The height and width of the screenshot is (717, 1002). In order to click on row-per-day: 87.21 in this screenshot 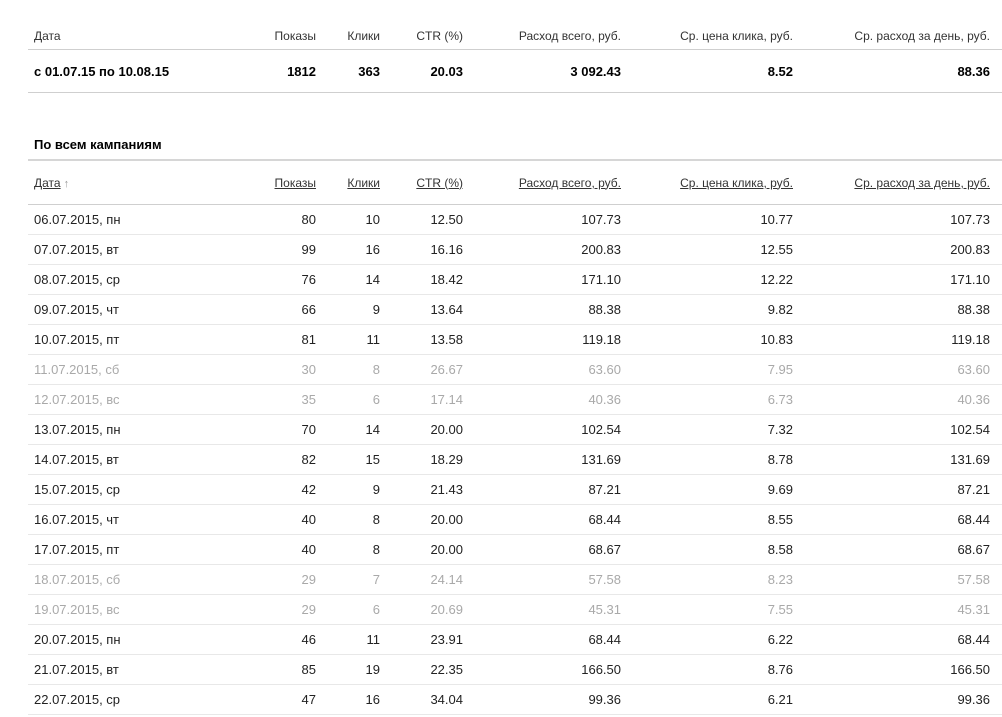, I will do `click(973, 489)`.